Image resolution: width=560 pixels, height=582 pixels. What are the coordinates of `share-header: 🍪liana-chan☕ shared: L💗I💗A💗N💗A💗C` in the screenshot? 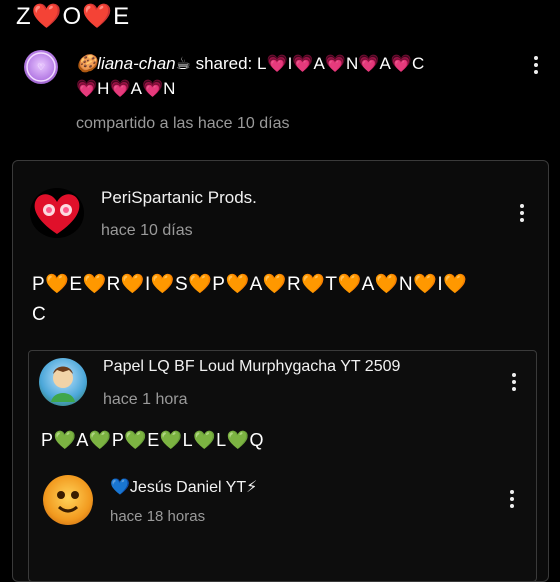 It's located at (250, 64).